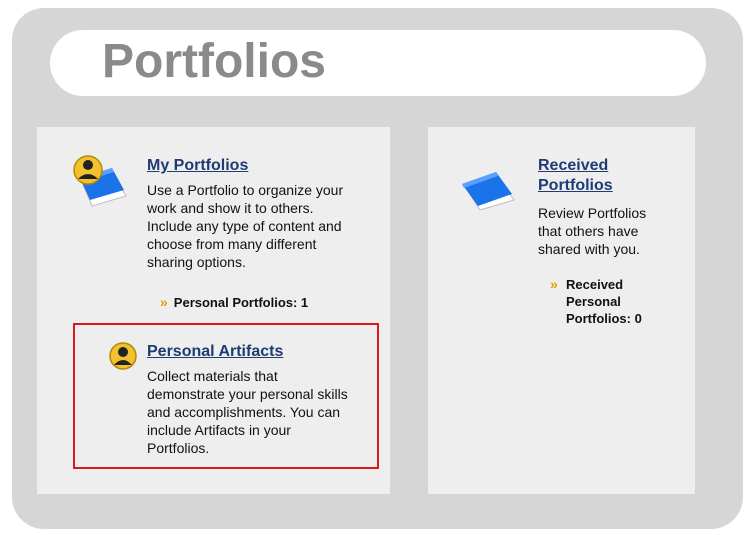 This screenshot has height=535, width=749. What do you see at coordinates (244, 412) in the screenshot?
I see `personal-artifacts-desc-line: and accomplishments. You can` at bounding box center [244, 412].